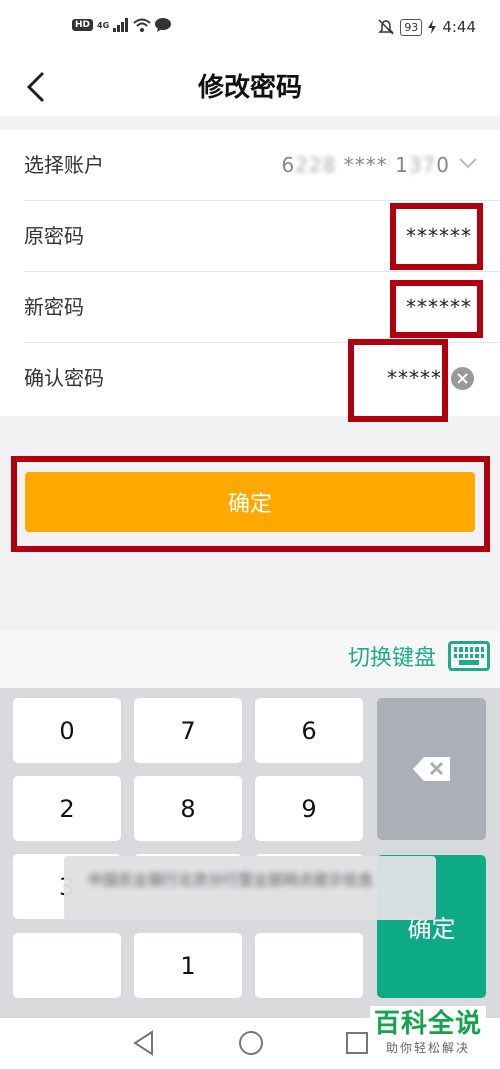 This screenshot has height=1069, width=500. Describe the element at coordinates (250, 29) in the screenshot. I see `status-bar: HD 4G 93 4:44` at that location.